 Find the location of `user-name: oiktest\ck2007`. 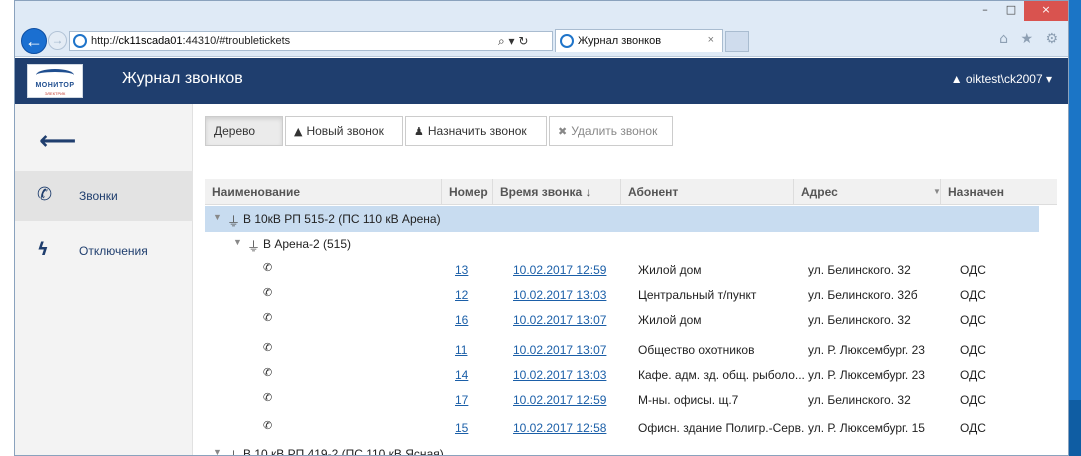

user-name: oiktest\ck2007 is located at coordinates (1004, 79).